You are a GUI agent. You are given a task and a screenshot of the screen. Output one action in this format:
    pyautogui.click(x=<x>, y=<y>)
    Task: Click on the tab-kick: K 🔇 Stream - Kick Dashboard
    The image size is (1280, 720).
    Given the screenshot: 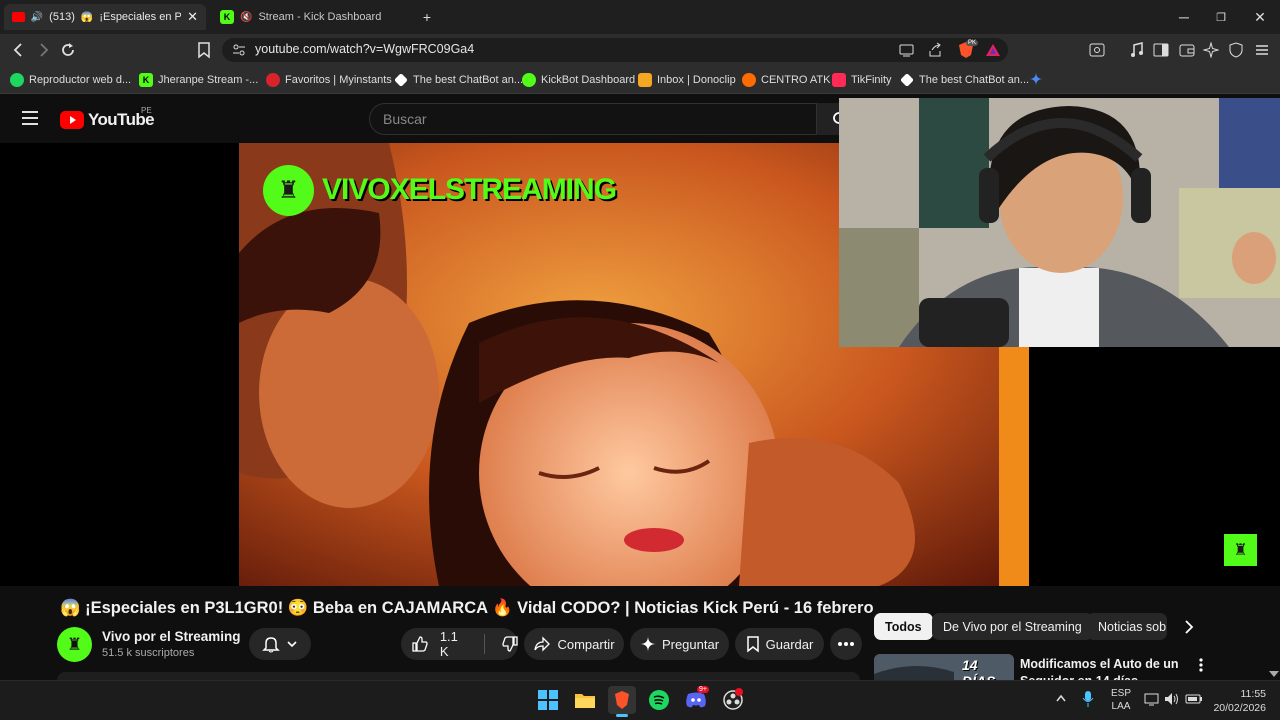 What is the action you would take?
    pyautogui.click(x=312, y=17)
    